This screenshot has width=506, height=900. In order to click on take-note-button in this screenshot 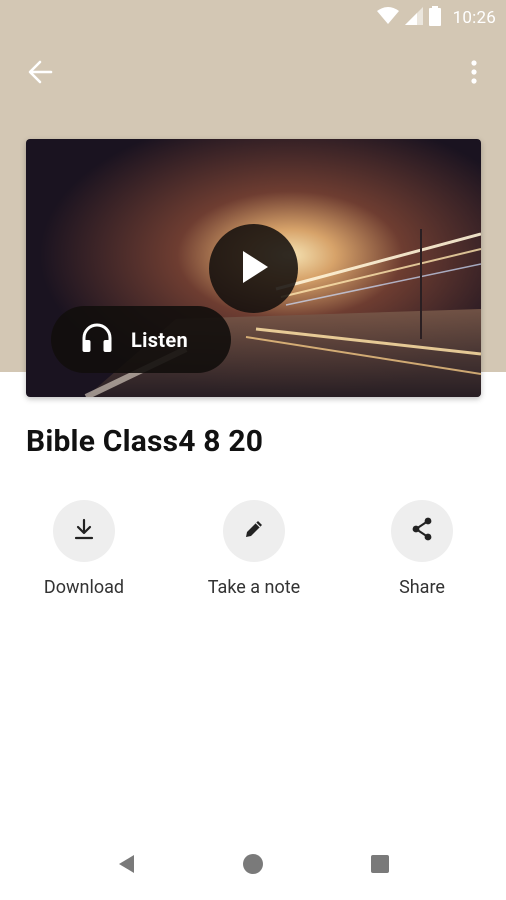, I will do `click(254, 531)`.